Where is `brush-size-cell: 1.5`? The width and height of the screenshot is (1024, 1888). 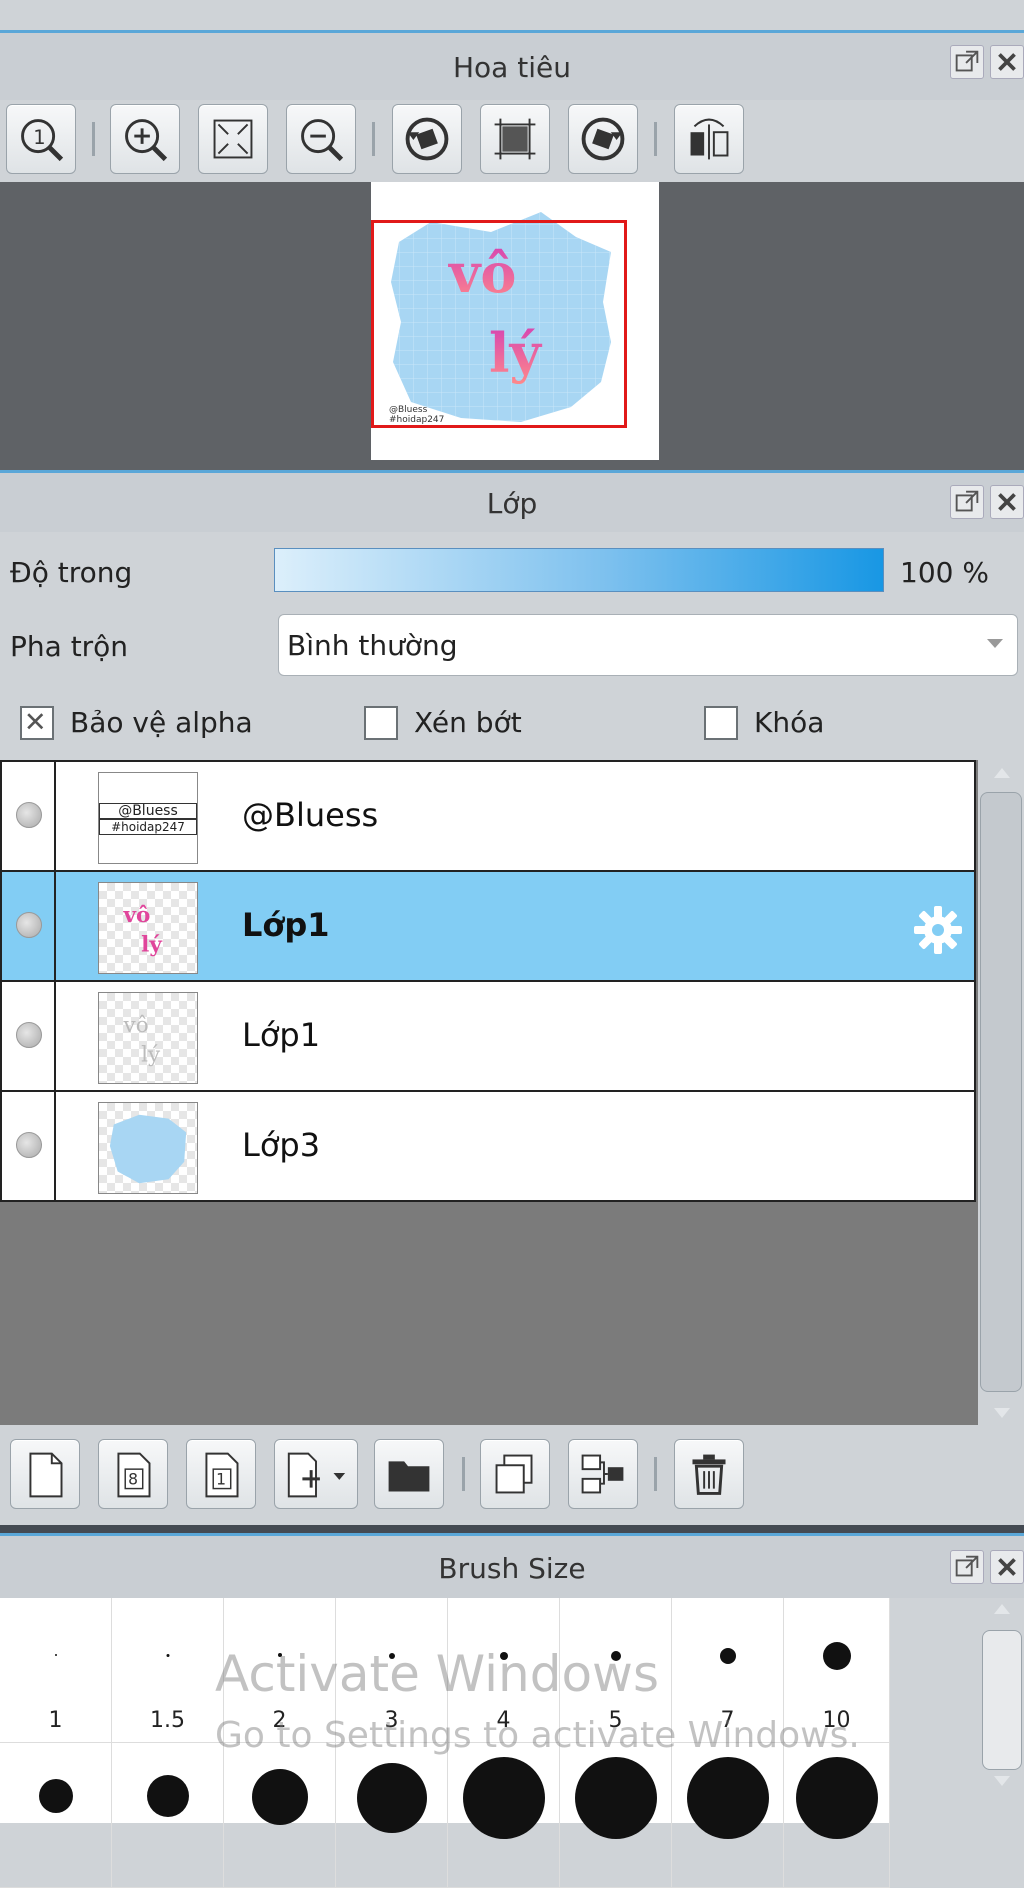
brush-size-cell: 1.5 is located at coordinates (168, 1670).